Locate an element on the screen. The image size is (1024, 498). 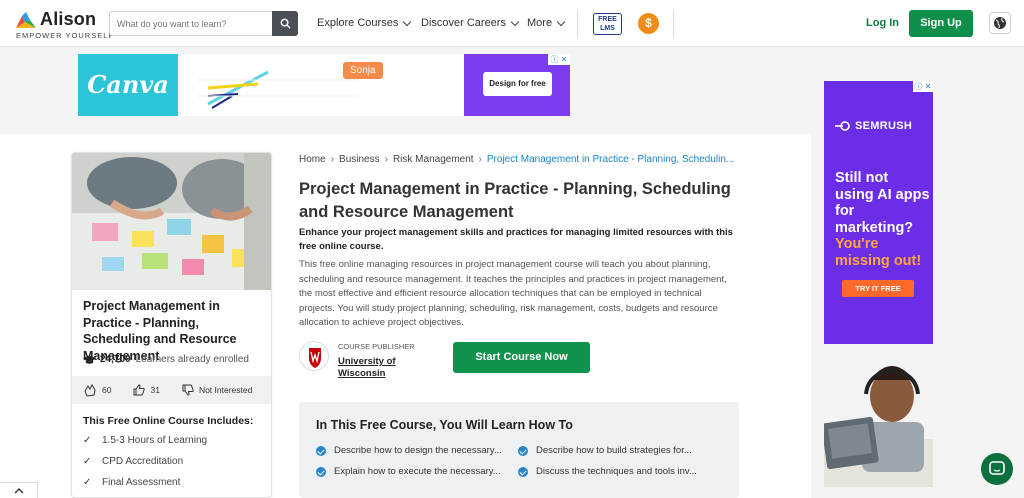
search-box is located at coordinates (203, 23).